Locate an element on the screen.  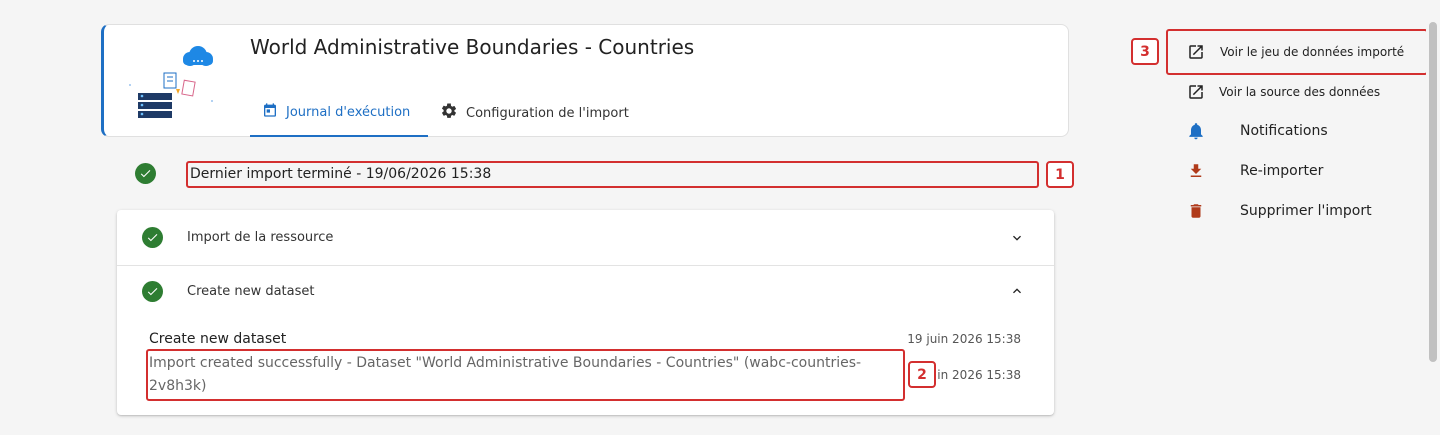
reimport-label: Re-importer is located at coordinates (1282, 171).